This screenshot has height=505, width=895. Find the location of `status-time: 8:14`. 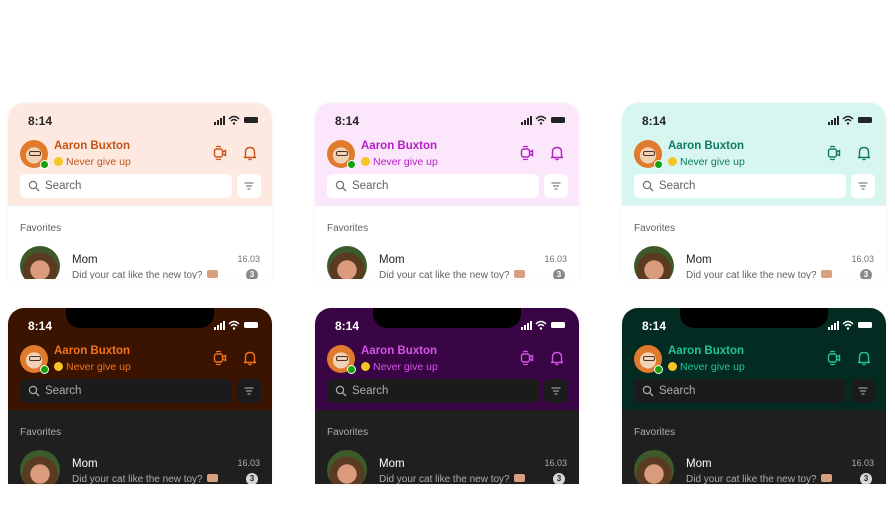

status-time: 8:14 is located at coordinates (654, 121).